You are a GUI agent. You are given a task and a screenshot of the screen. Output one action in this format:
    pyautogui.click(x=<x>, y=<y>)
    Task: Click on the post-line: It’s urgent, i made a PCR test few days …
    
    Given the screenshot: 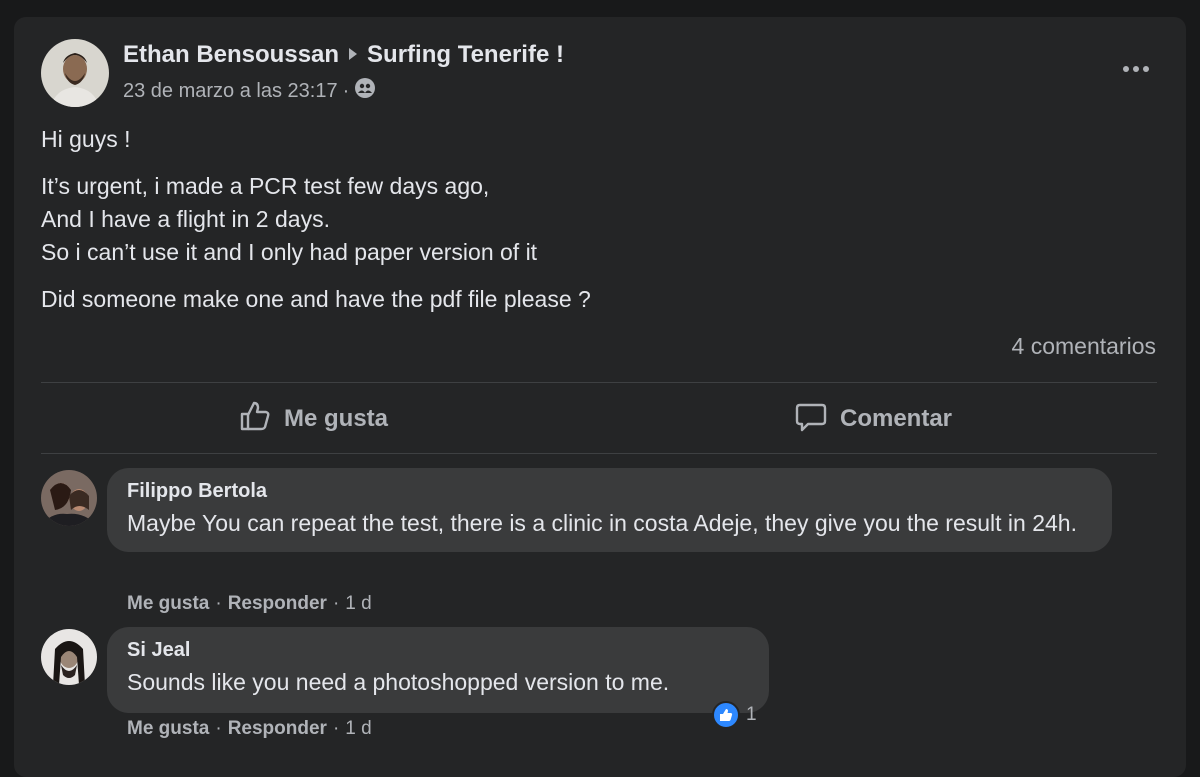 What is the action you would take?
    pyautogui.click(x=265, y=186)
    